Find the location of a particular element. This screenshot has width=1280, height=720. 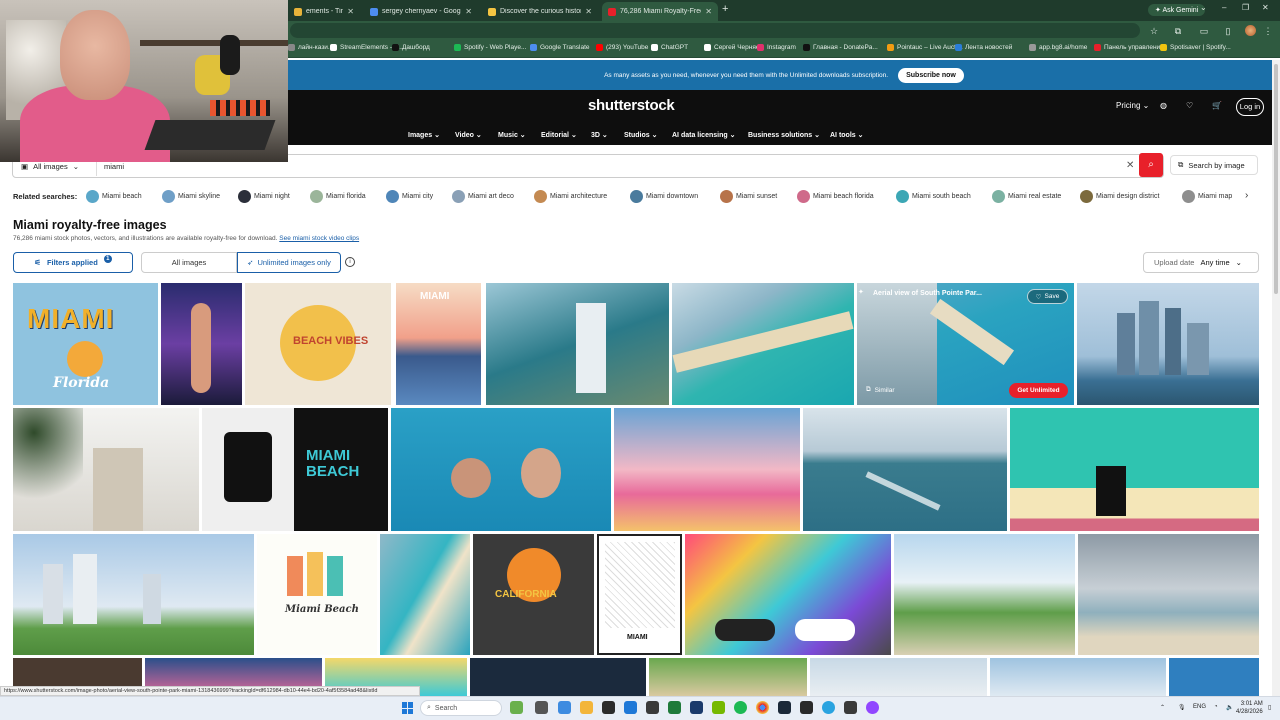

widgets-icon is located at coordinates (516, 707).